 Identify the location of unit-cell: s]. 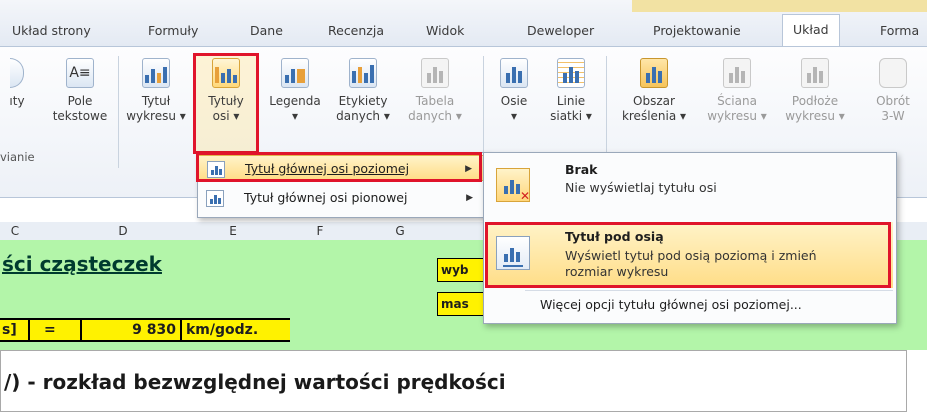
(9, 330).